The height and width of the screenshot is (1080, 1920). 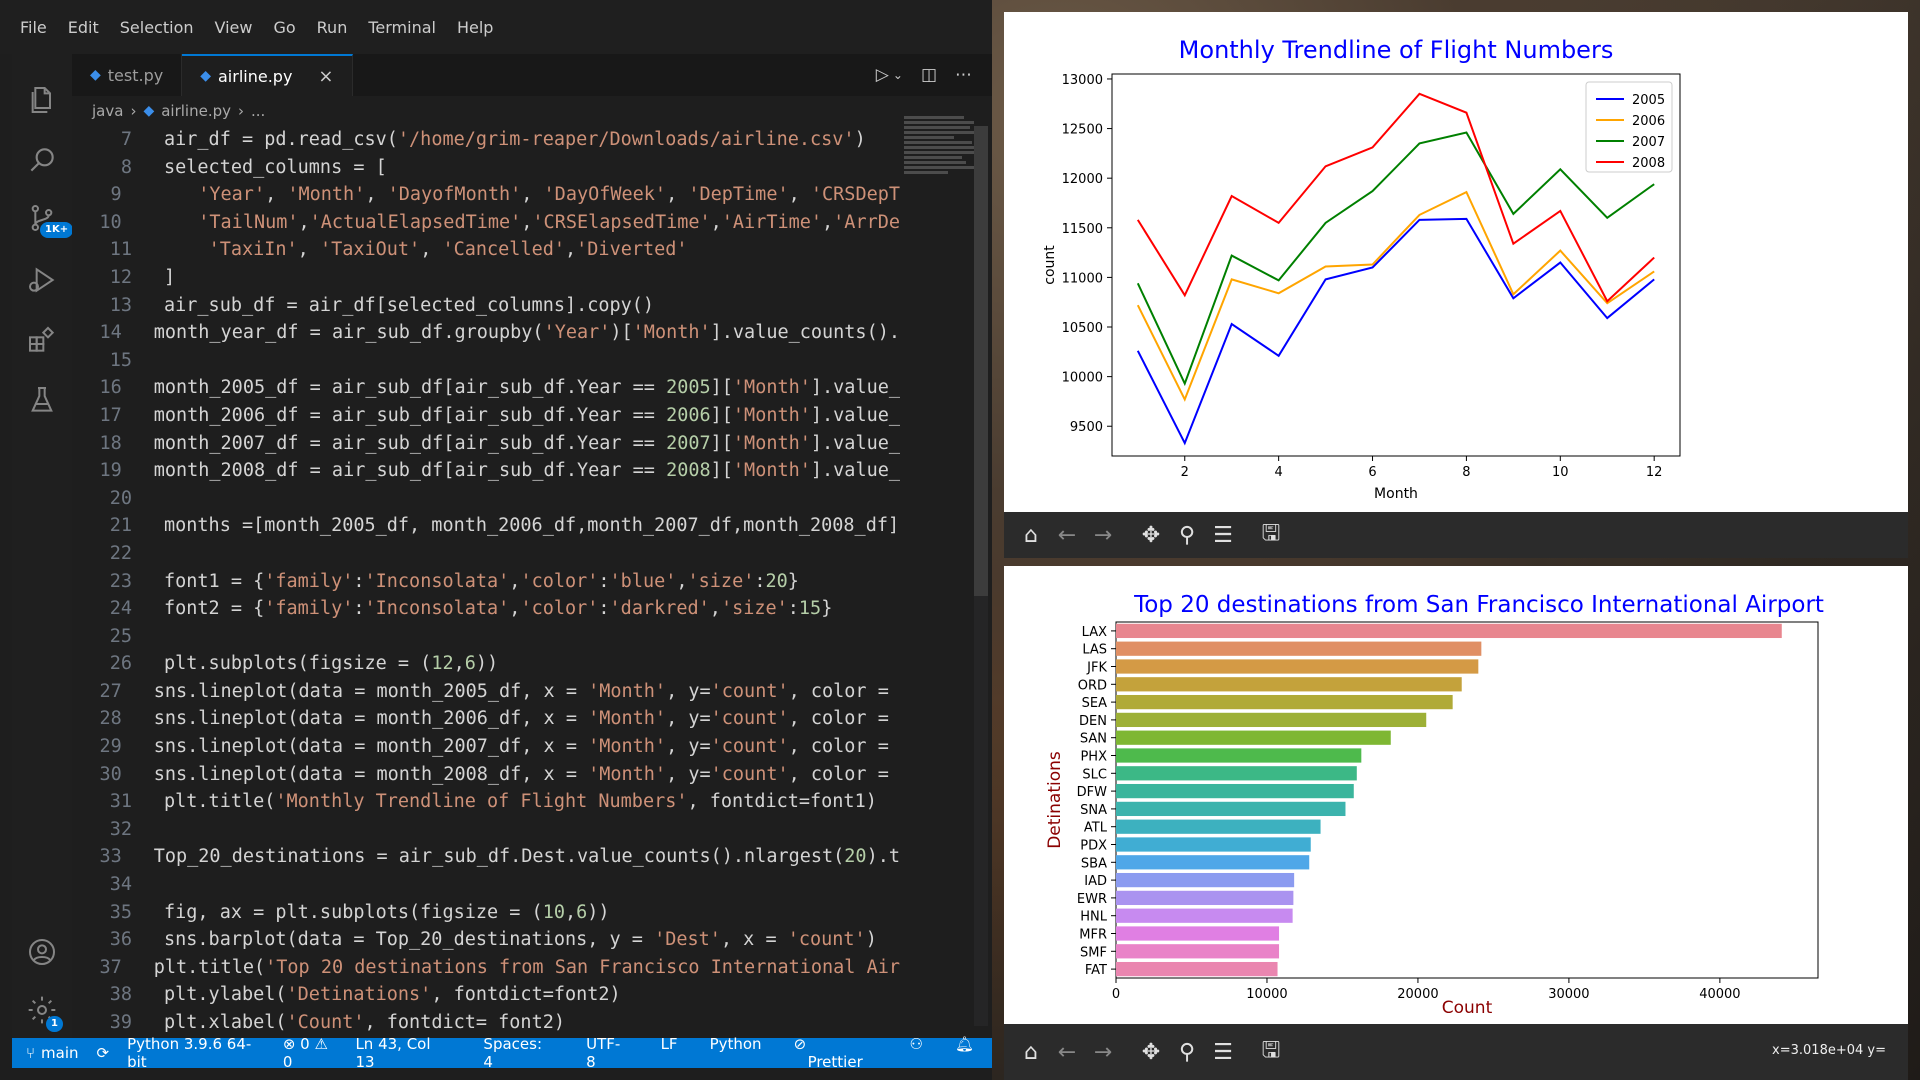 What do you see at coordinates (882, 75) in the screenshot?
I see `run-file-icon: ▷` at bounding box center [882, 75].